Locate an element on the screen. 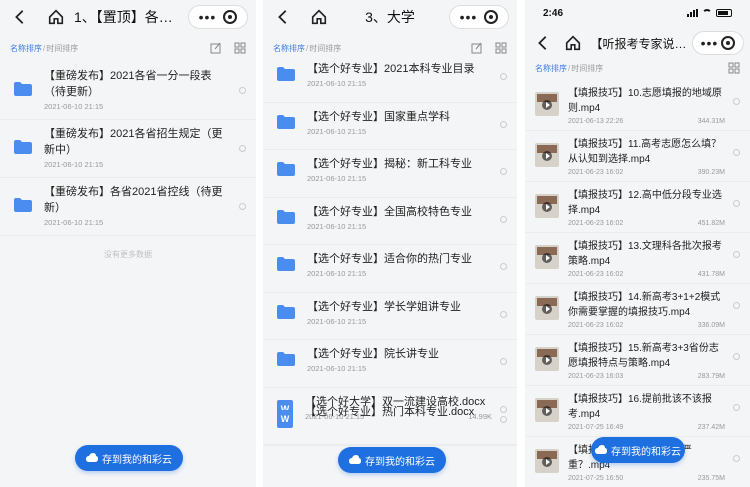  item-date: 2021-07-25 16:50 is located at coordinates (596, 478).